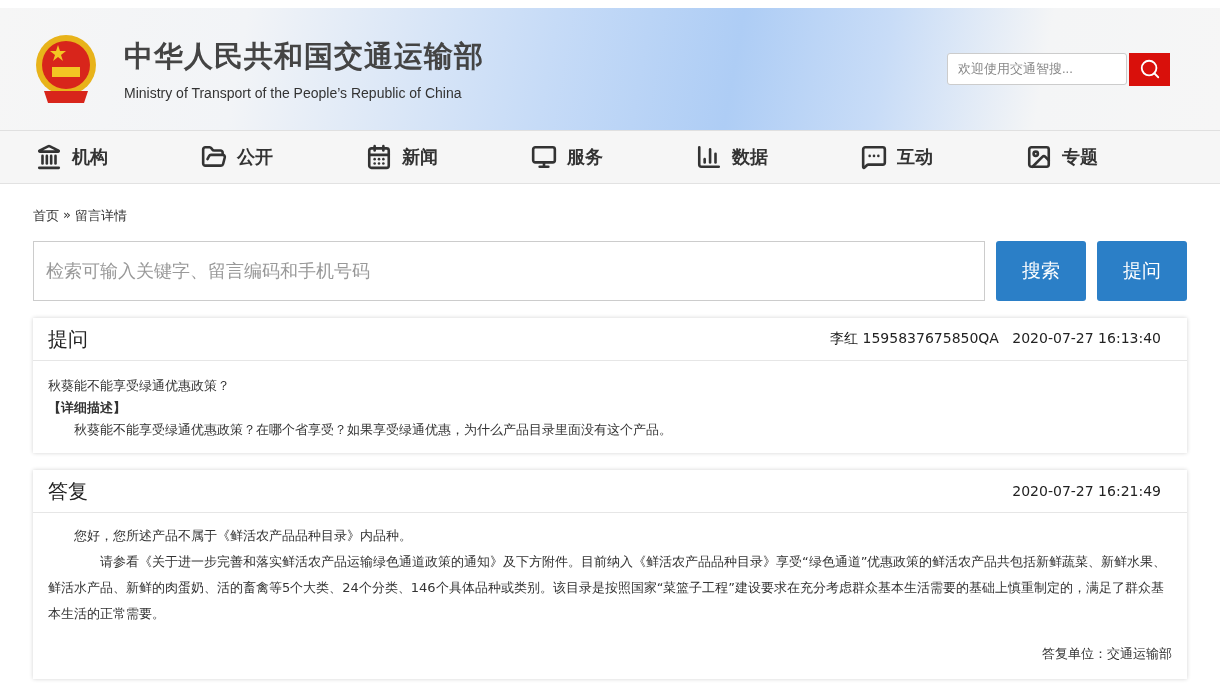 This screenshot has width=1220, height=685. What do you see at coordinates (293, 93) in the screenshot?
I see `site-subtitle: Ministry of Transport of the People’s Republic of China` at bounding box center [293, 93].